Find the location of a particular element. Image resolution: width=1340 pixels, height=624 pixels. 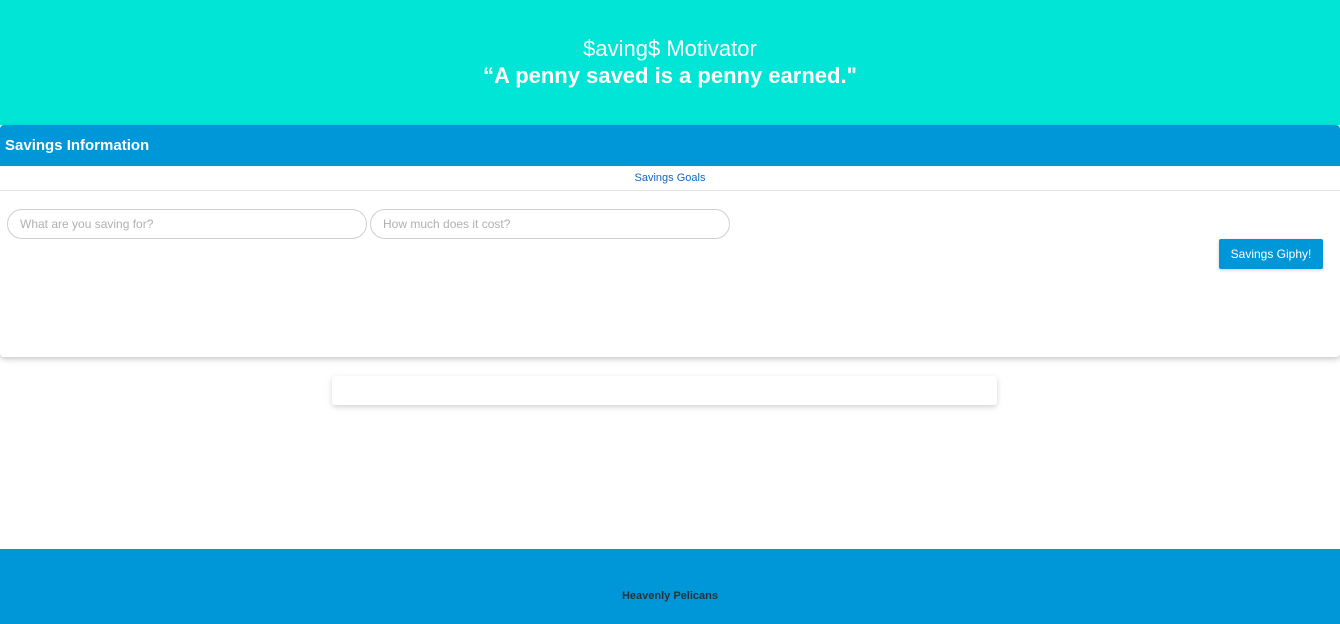

giphy-result-card is located at coordinates (664, 390).